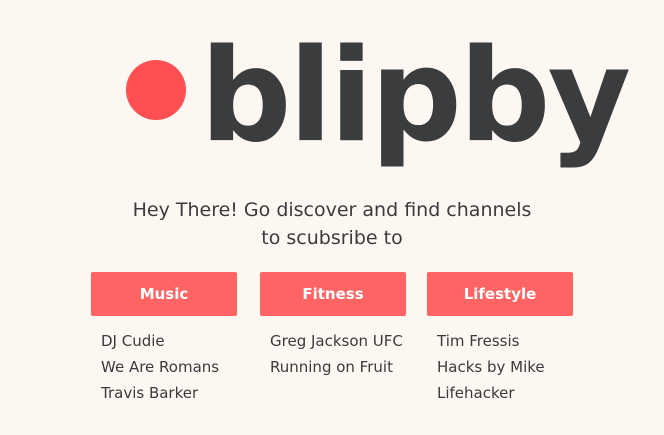  I want to click on tagline-line-1: Hey There! Go discover and find channels, so click(332, 210).